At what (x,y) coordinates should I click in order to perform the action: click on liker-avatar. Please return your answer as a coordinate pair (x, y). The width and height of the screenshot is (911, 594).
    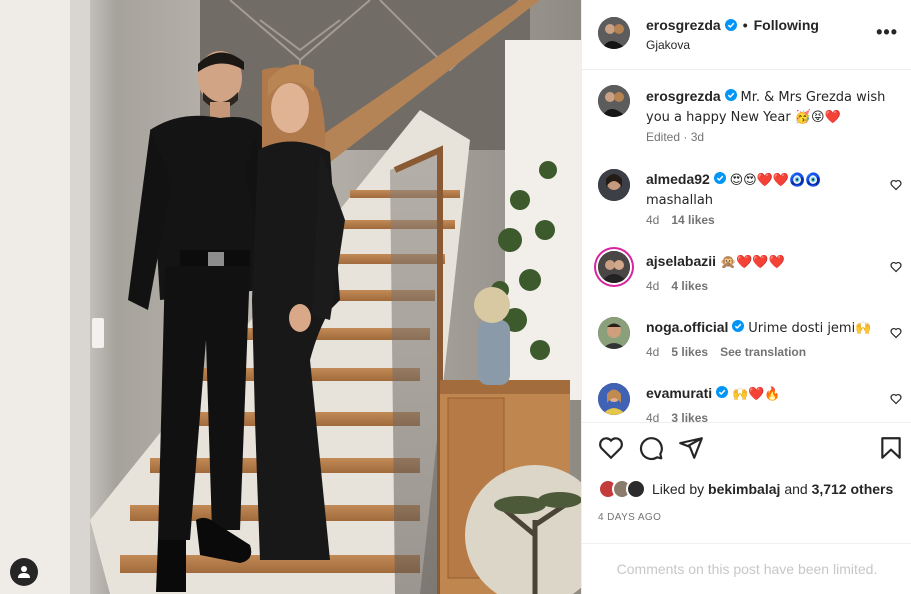
    Looking at the image, I should click on (636, 489).